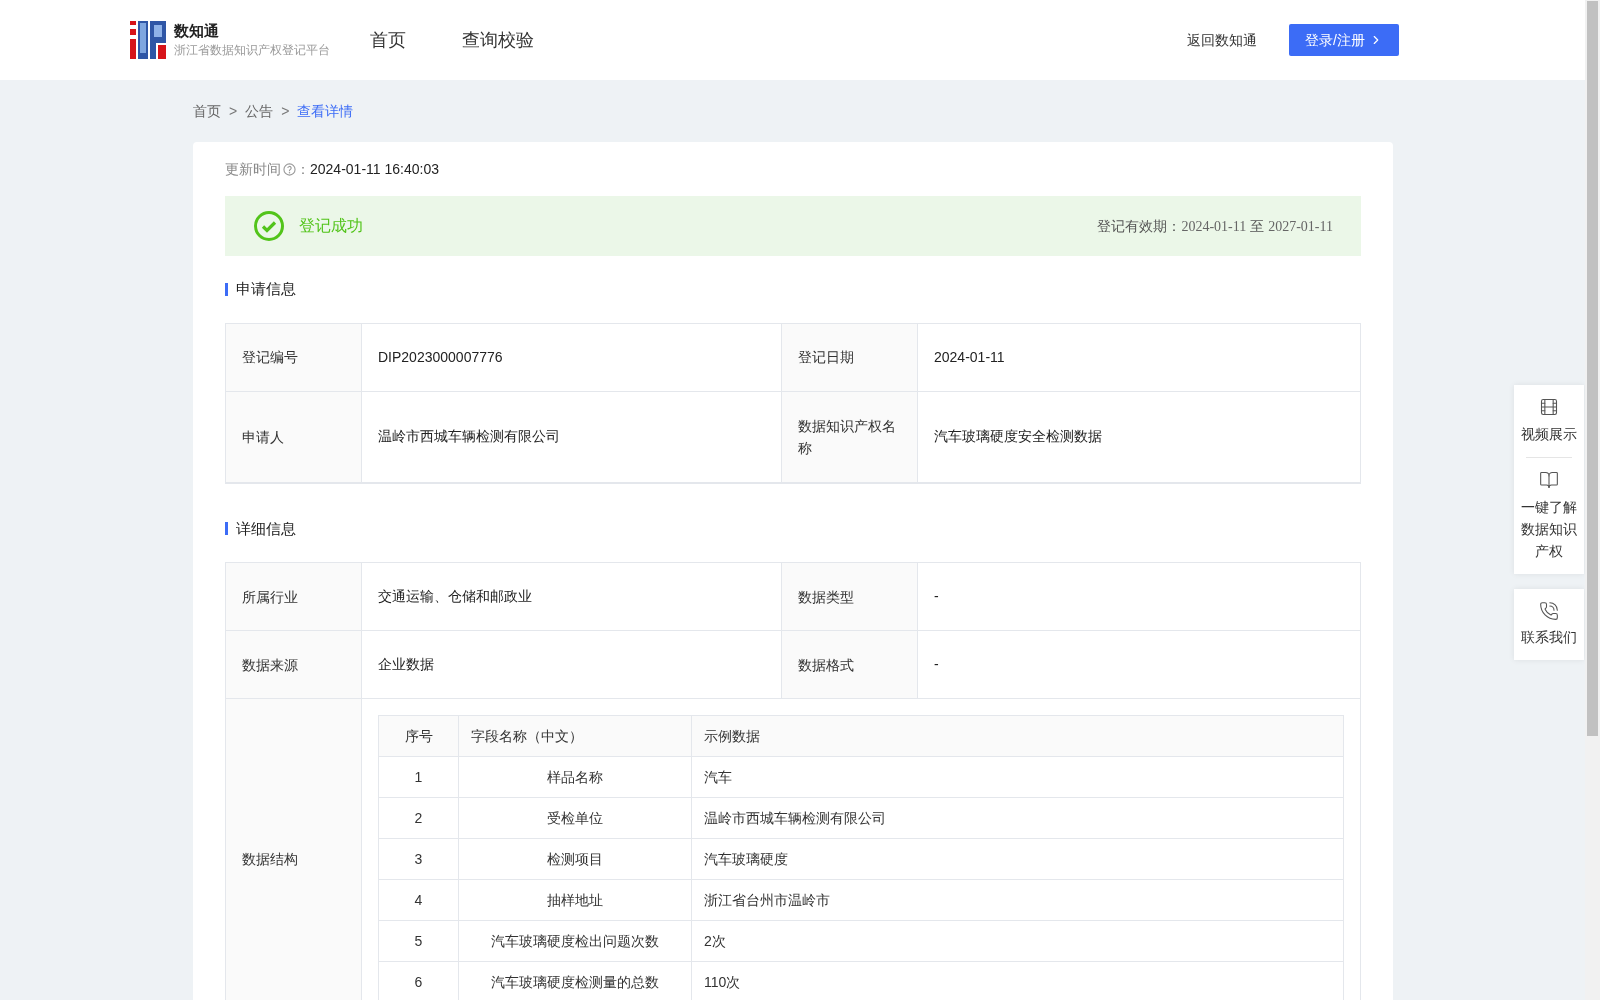  I want to click on breadcrumb-link: 首页, so click(207, 111).